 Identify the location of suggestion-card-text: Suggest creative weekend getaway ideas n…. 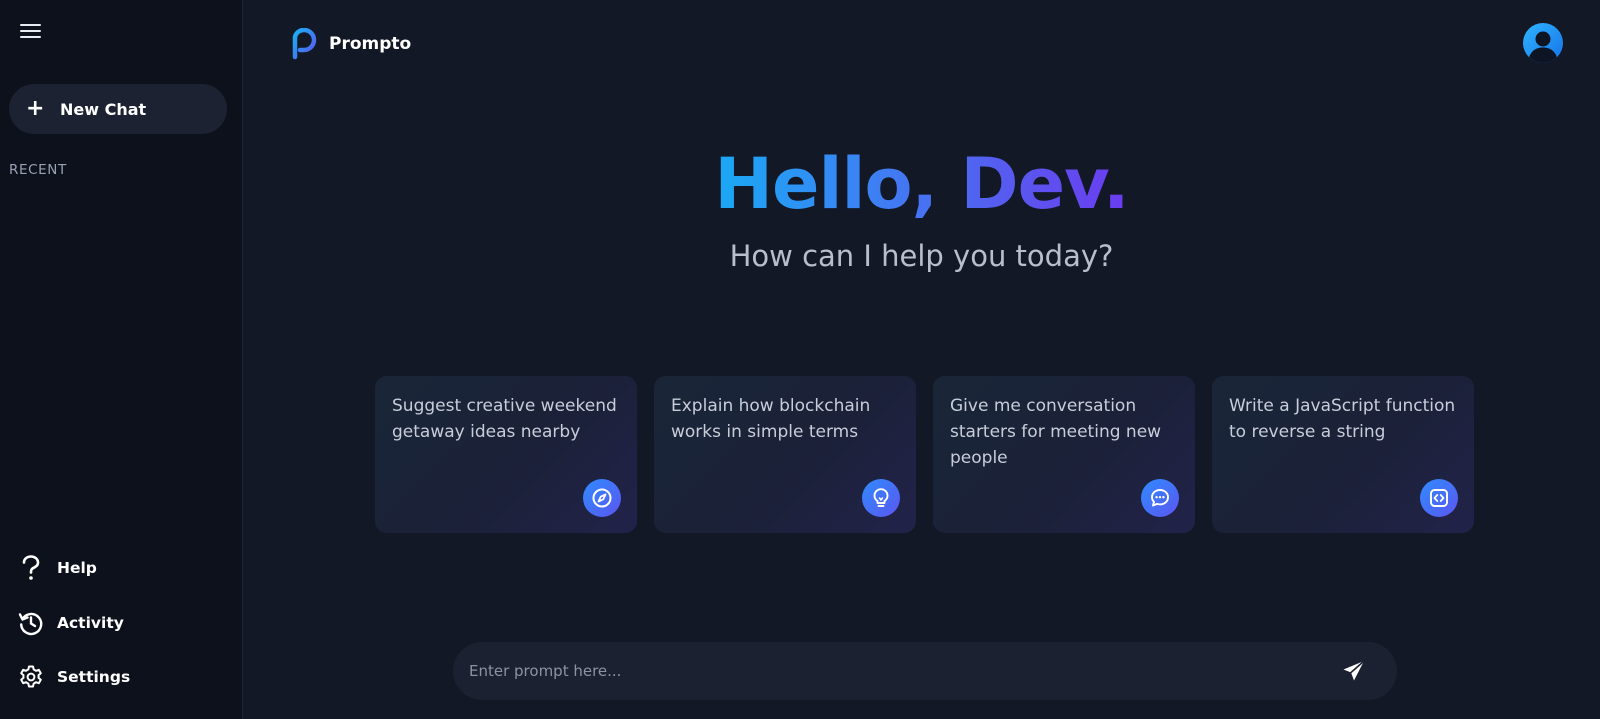
(504, 419).